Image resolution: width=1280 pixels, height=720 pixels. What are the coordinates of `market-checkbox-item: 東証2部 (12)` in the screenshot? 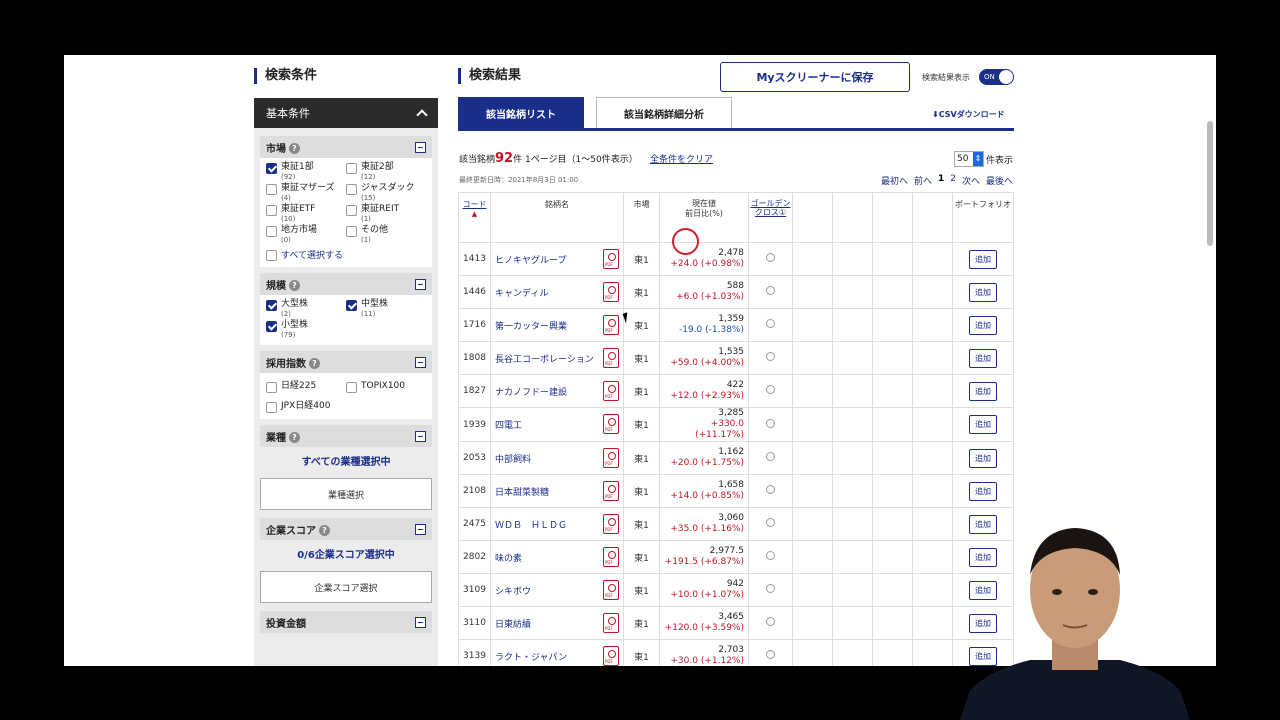 It's located at (386, 171).